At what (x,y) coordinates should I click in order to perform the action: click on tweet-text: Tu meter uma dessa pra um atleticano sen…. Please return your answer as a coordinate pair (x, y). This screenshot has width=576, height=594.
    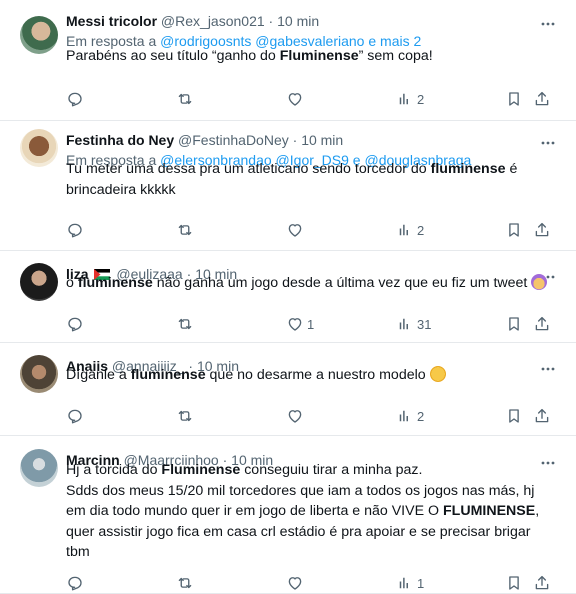
    Looking at the image, I should click on (296, 179).